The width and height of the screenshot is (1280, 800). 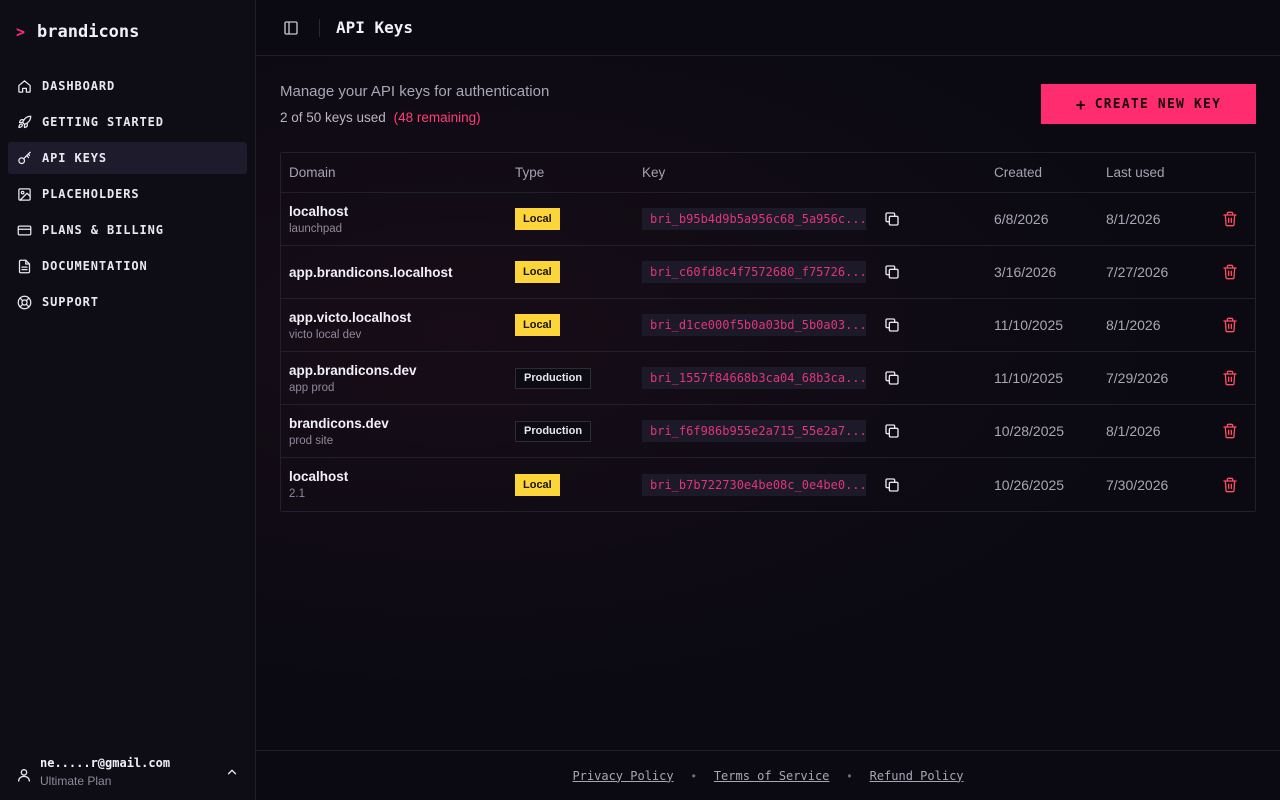 What do you see at coordinates (24, 157) in the screenshot?
I see `key-icon` at bounding box center [24, 157].